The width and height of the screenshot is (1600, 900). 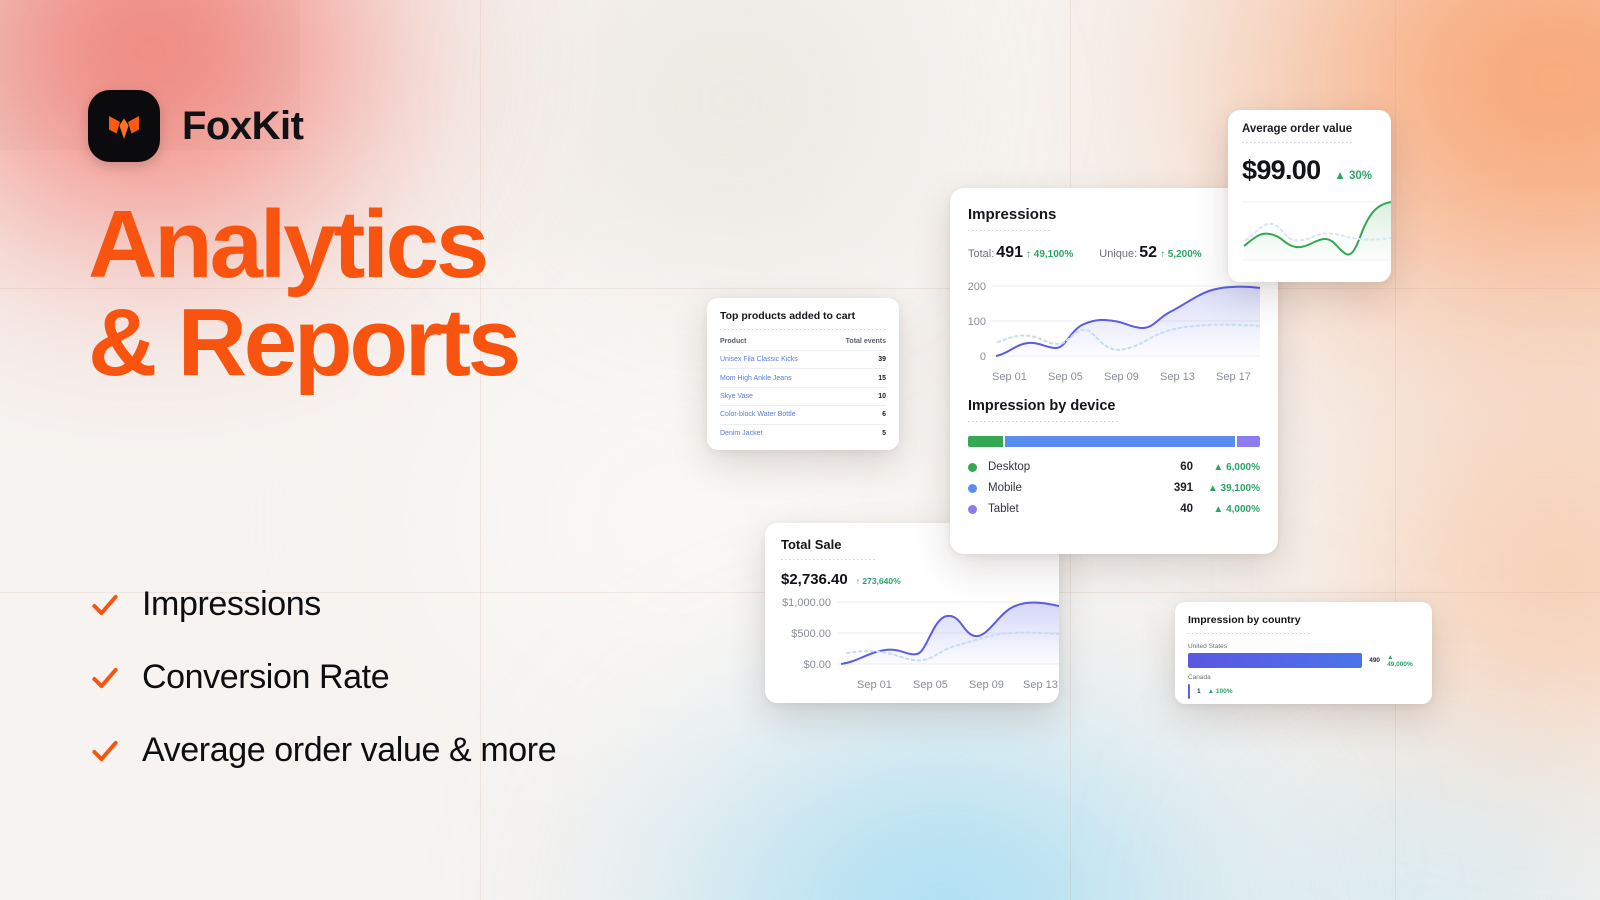 I want to click on product-name: Mom High Ankle Jeans, so click(x=775, y=378).